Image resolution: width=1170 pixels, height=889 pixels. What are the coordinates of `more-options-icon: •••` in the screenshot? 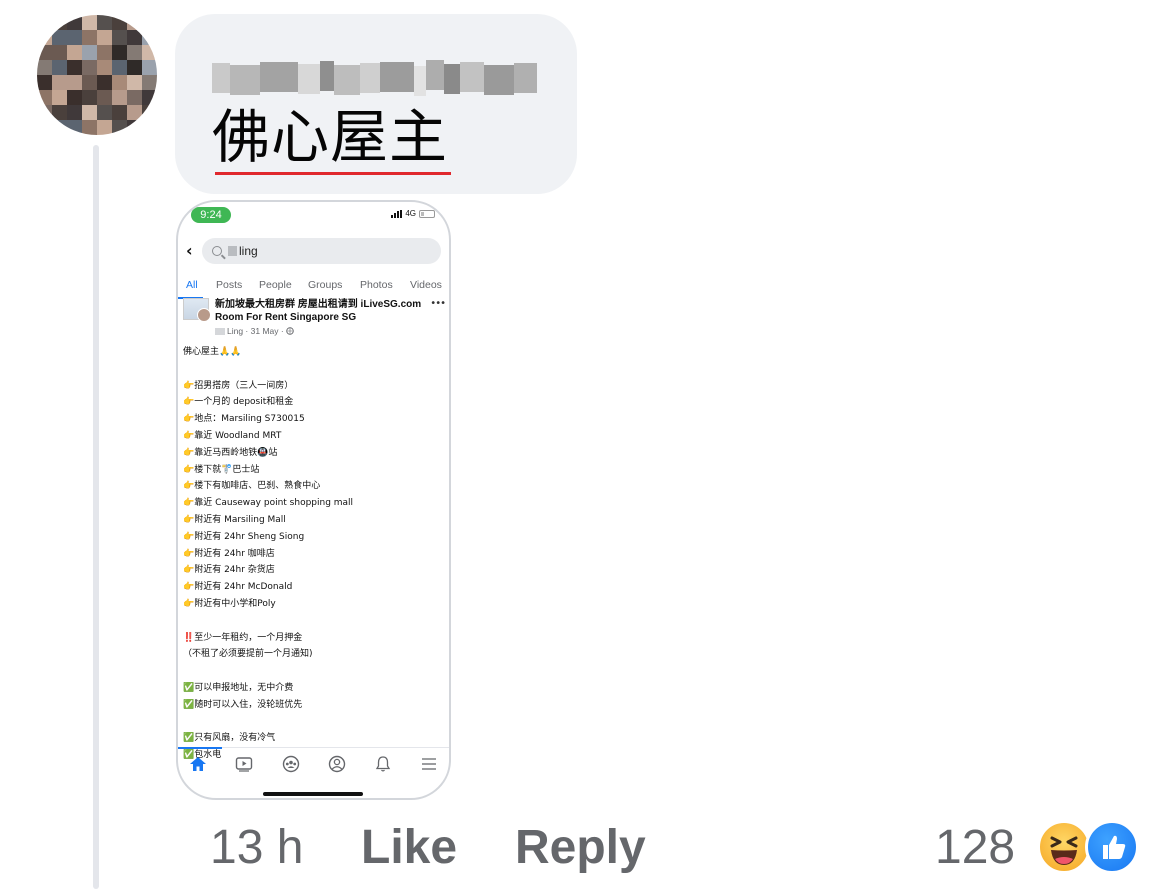 It's located at (438, 303).